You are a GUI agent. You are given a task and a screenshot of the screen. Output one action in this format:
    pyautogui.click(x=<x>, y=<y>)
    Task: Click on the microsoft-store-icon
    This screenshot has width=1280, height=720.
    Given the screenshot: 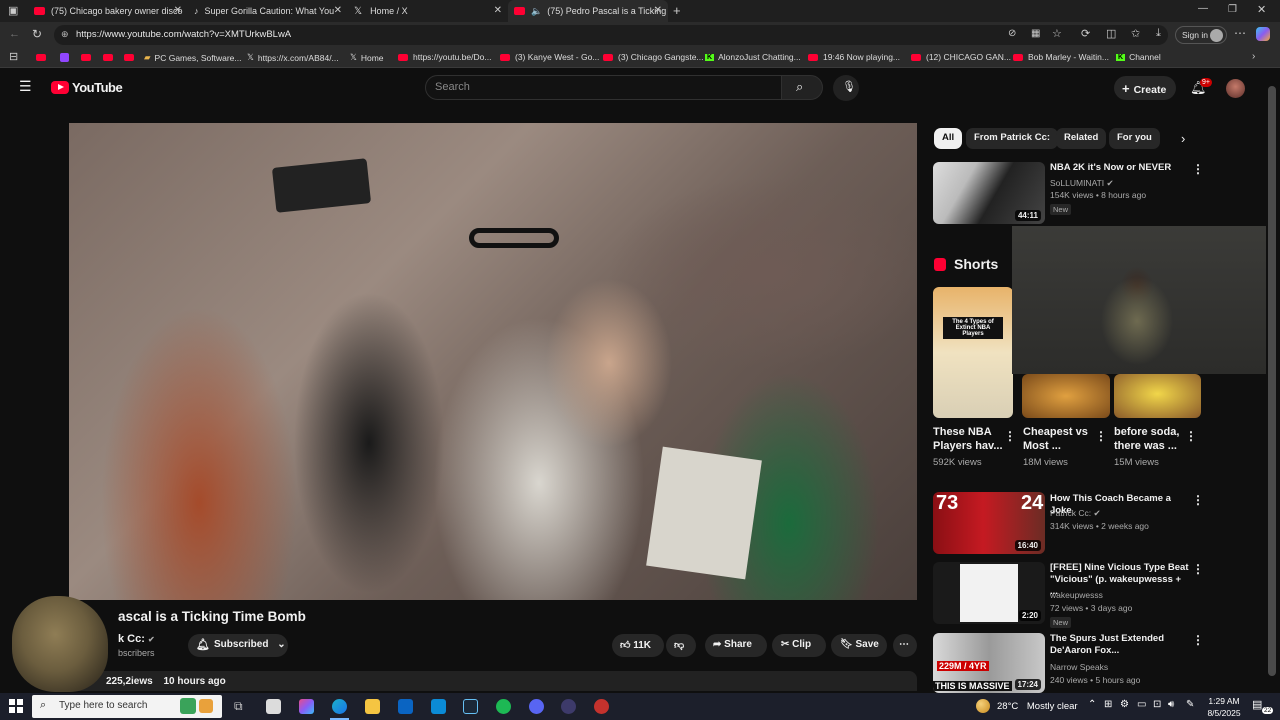 What is the action you would take?
    pyautogui.click(x=273, y=706)
    